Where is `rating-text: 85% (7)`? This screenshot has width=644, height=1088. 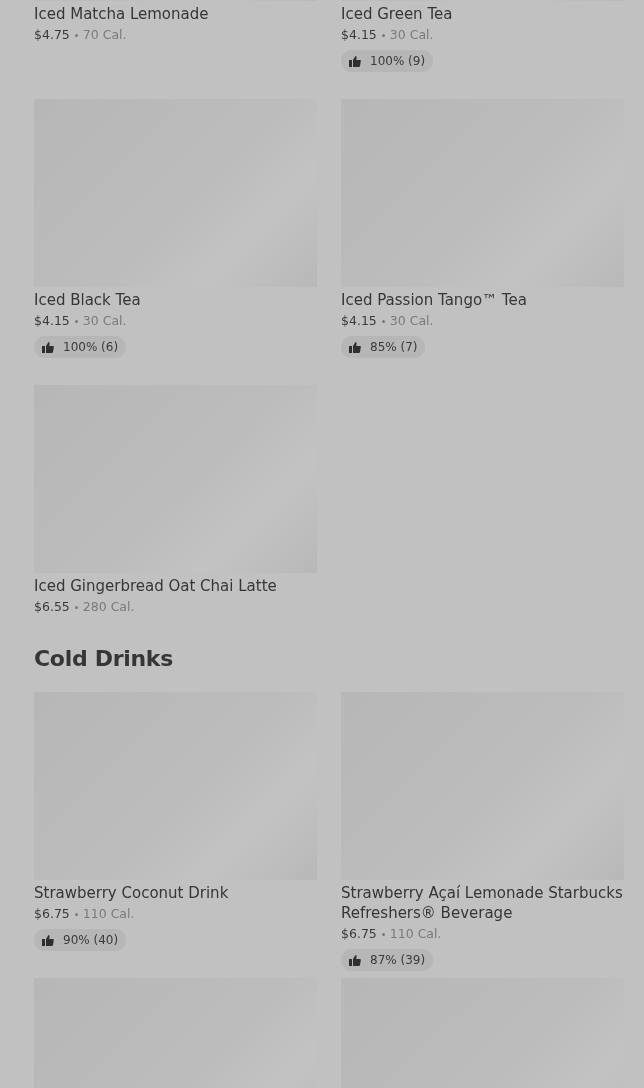 rating-text: 85% (7) is located at coordinates (394, 347).